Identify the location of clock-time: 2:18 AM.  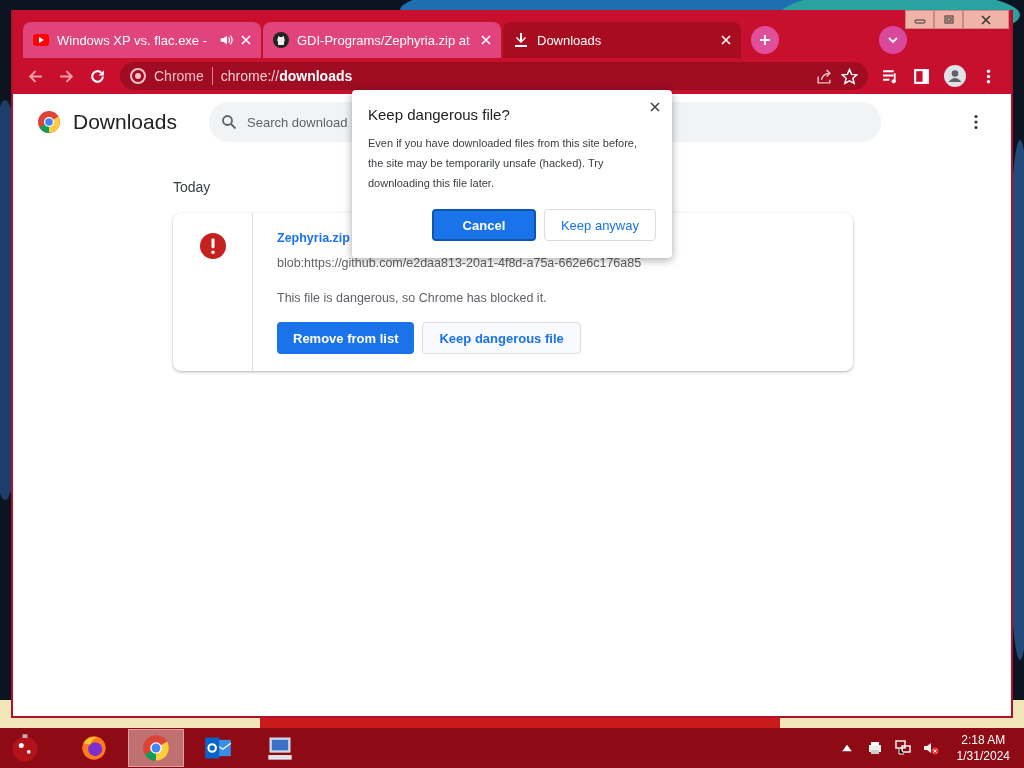
(983, 740).